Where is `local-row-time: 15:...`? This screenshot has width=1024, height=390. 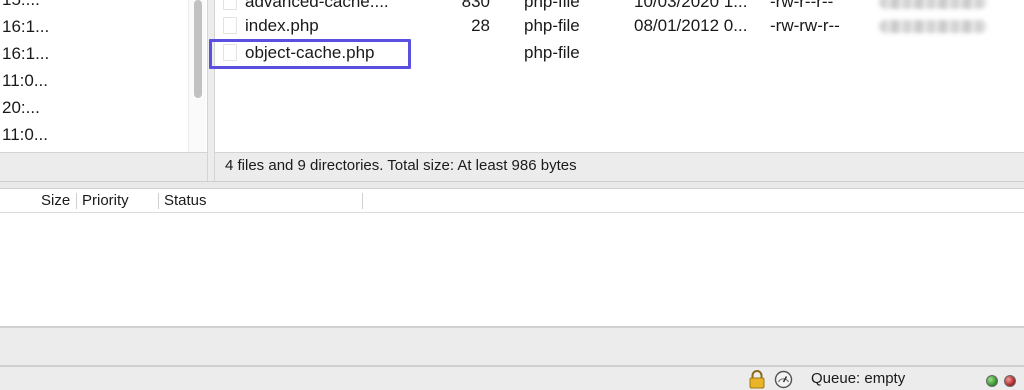
local-row-time: 15:... is located at coordinates (21, 6).